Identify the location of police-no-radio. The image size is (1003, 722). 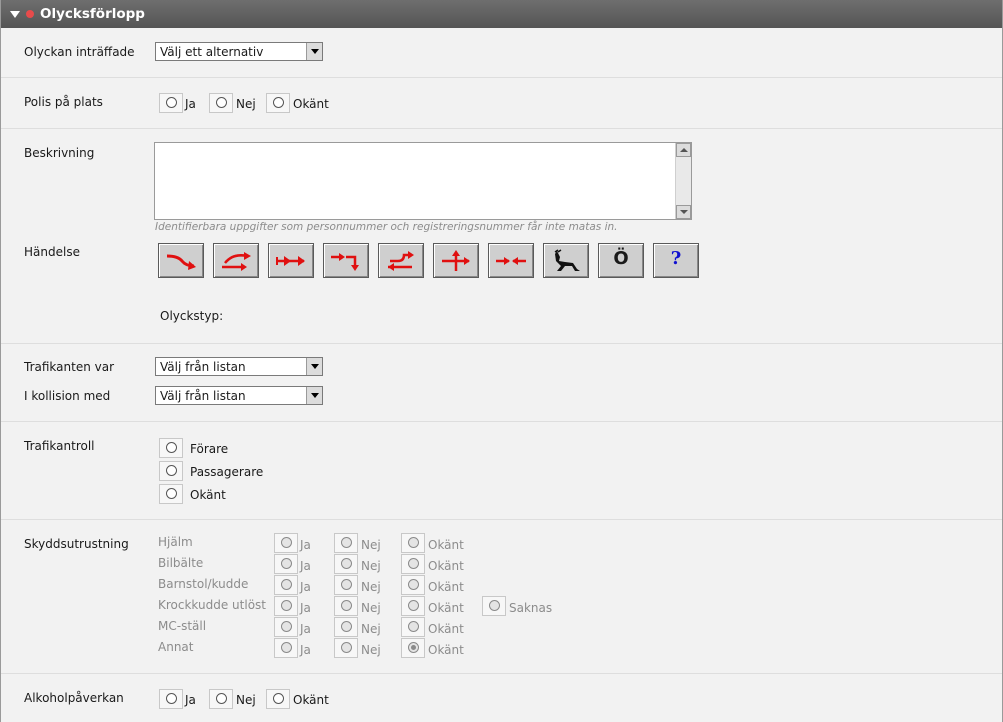
(221, 103).